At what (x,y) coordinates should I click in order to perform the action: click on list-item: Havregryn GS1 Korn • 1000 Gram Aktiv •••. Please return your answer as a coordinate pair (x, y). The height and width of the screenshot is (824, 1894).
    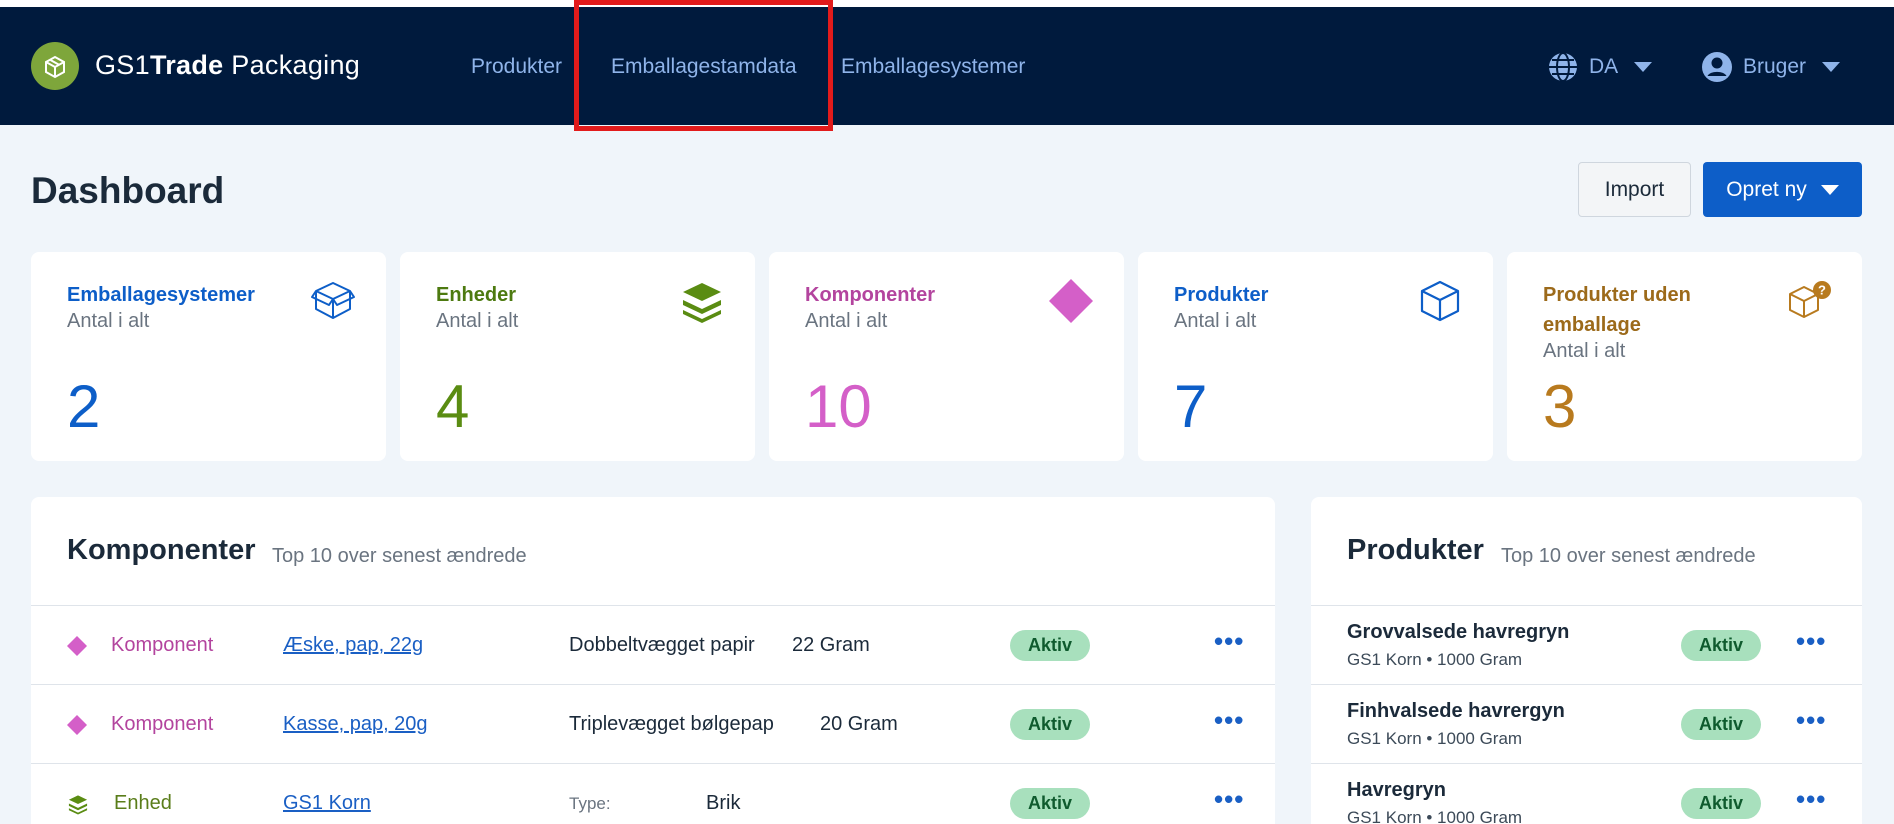
    Looking at the image, I should click on (1586, 794).